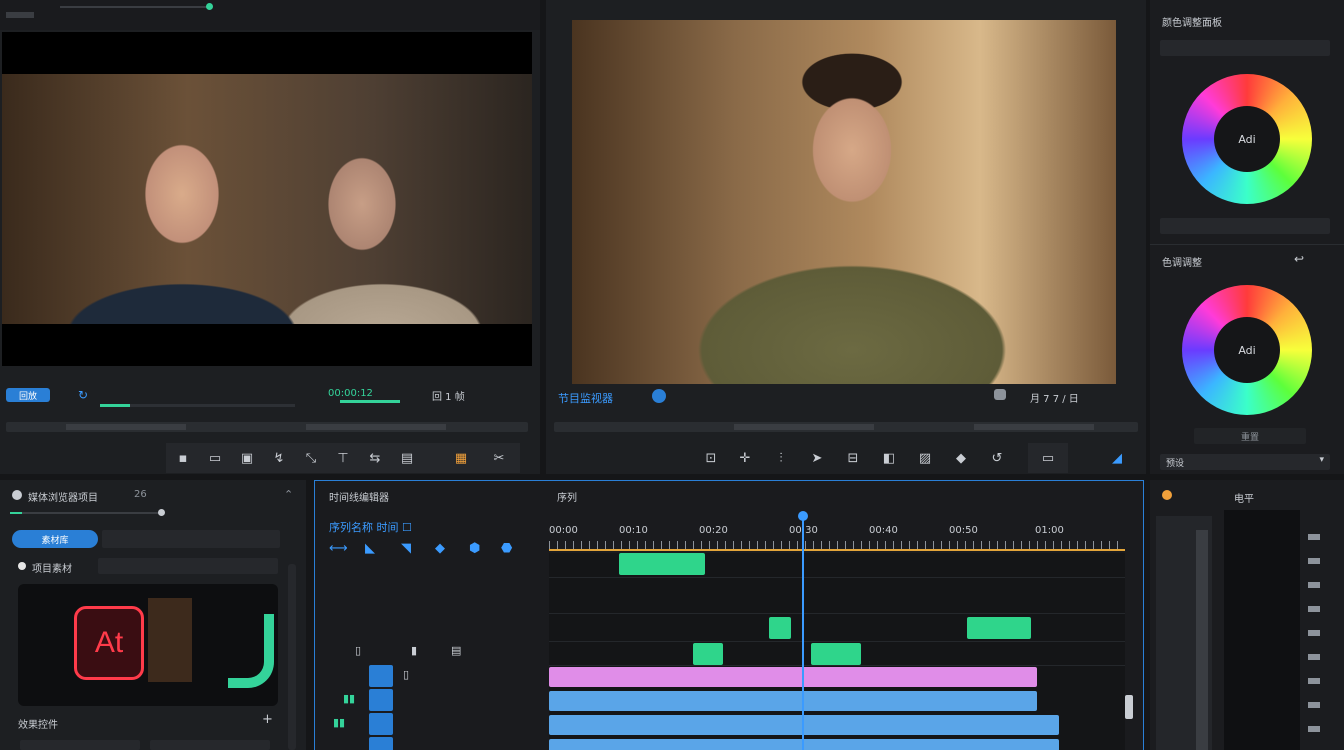 Image resolution: width=1344 pixels, height=750 pixels. I want to click on color-wheel-highlights: Adi, so click(1247, 350).